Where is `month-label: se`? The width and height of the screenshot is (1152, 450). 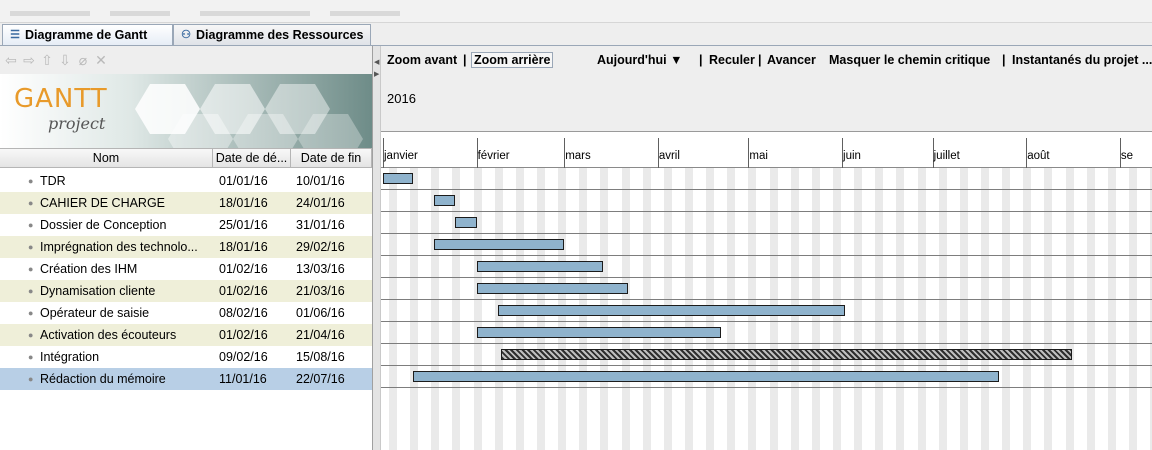
month-label: se is located at coordinates (1127, 156).